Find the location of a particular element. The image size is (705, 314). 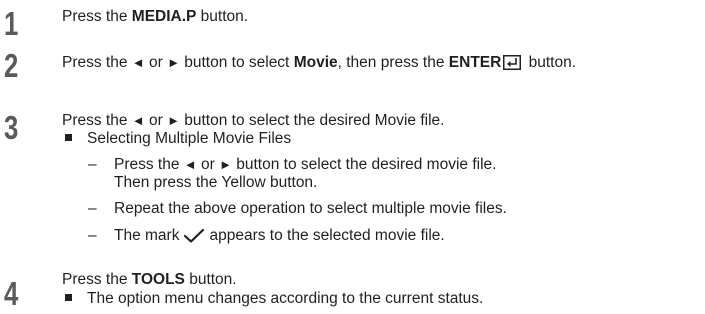

text-segment: , then press the is located at coordinates (393, 62).